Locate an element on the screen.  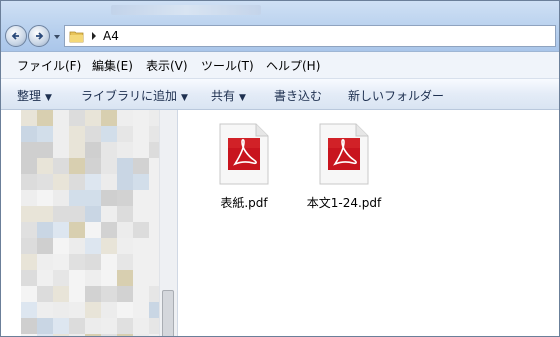
file-item: 本文1-24.pdf is located at coordinates (344, 166).